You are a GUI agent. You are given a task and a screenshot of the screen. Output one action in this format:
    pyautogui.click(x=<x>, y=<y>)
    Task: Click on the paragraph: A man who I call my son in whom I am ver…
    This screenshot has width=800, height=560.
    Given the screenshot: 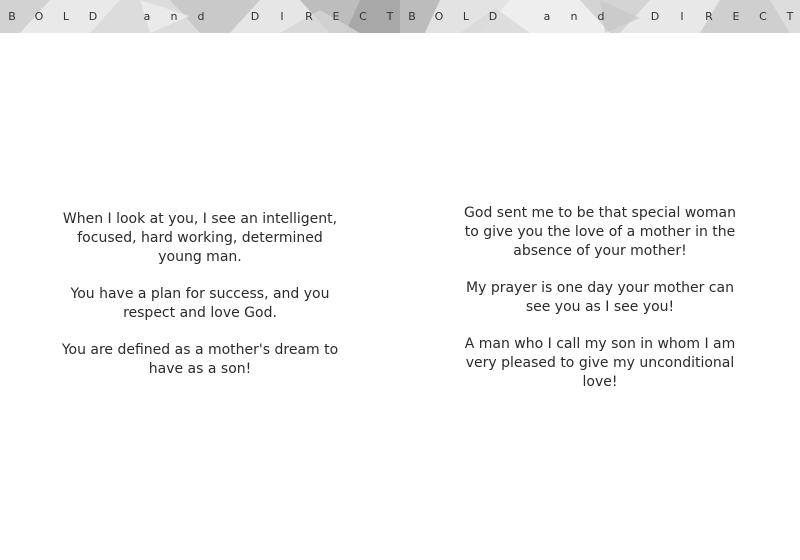 What is the action you would take?
    pyautogui.click(x=600, y=363)
    